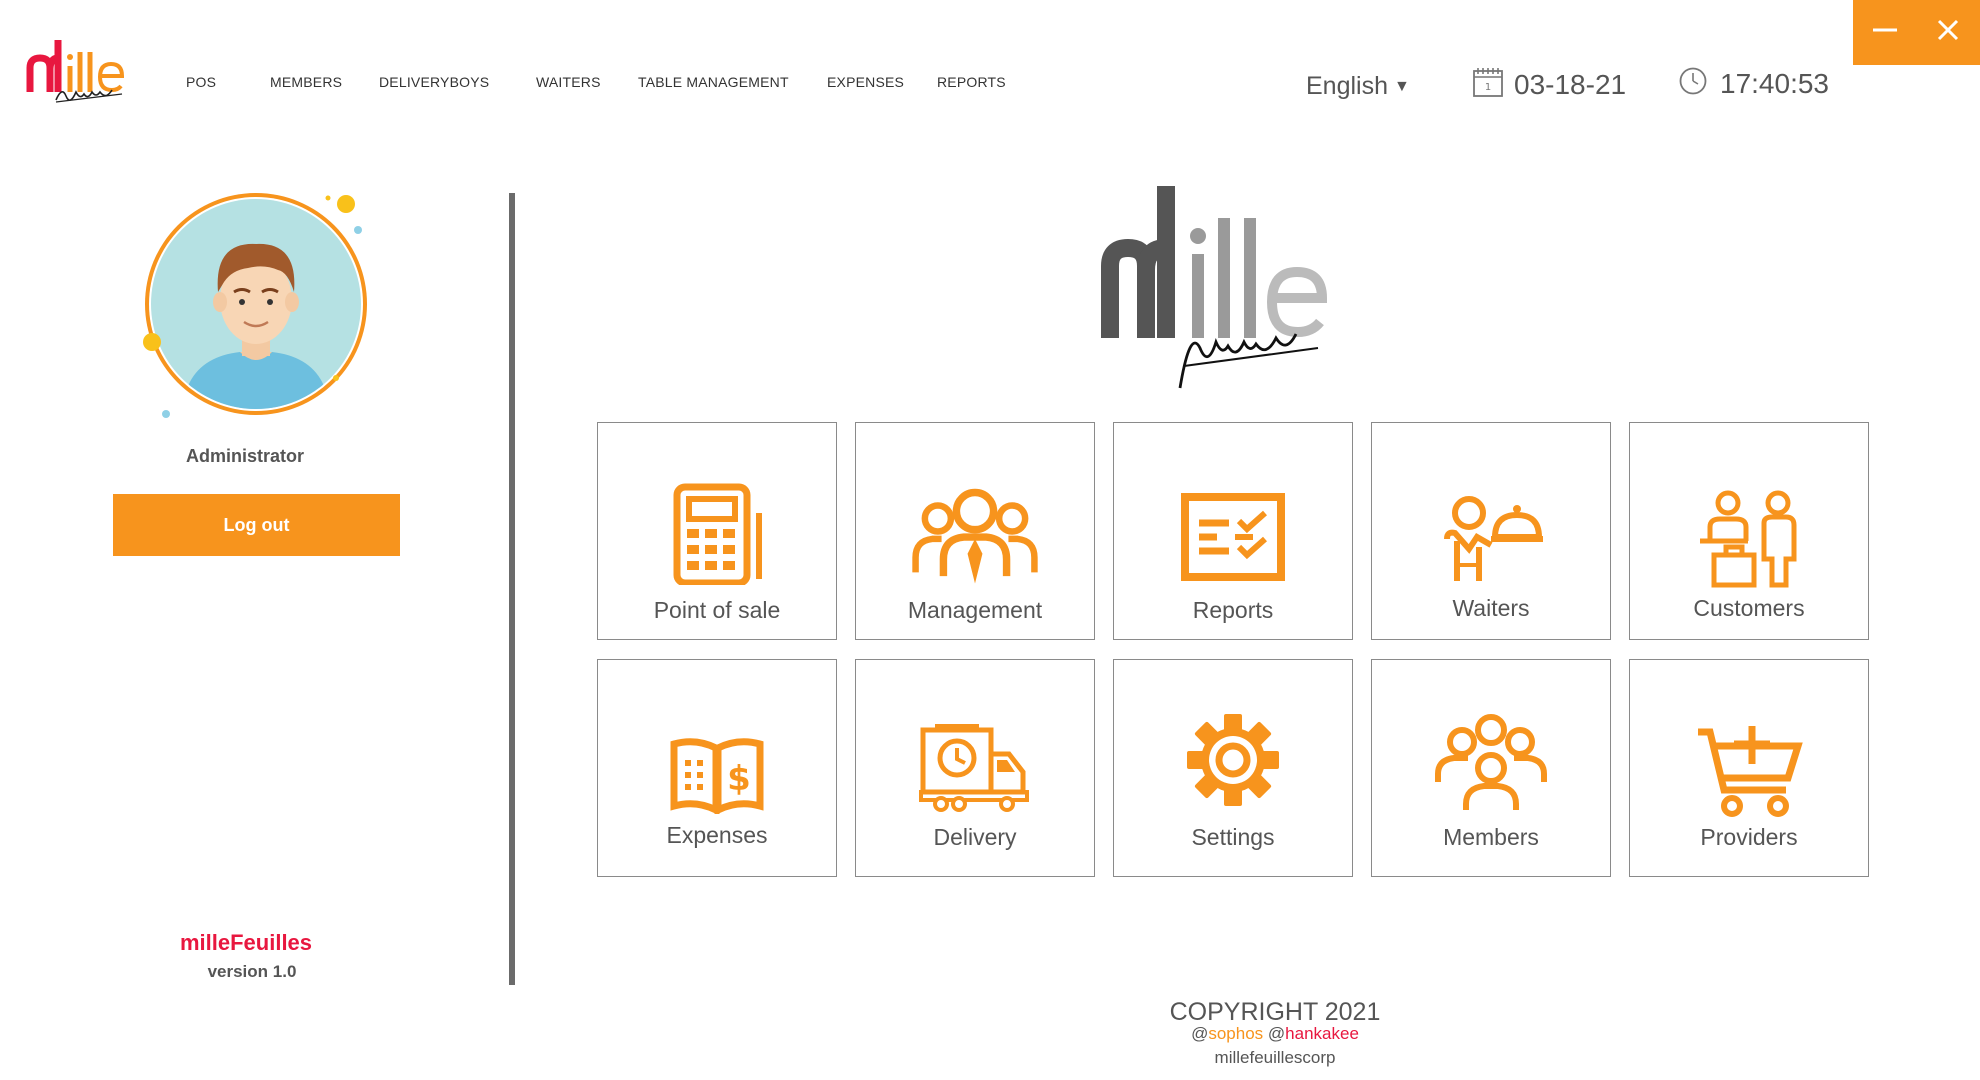 Image resolution: width=1980 pixels, height=1080 pixels. I want to click on app-logo, so click(82, 71).